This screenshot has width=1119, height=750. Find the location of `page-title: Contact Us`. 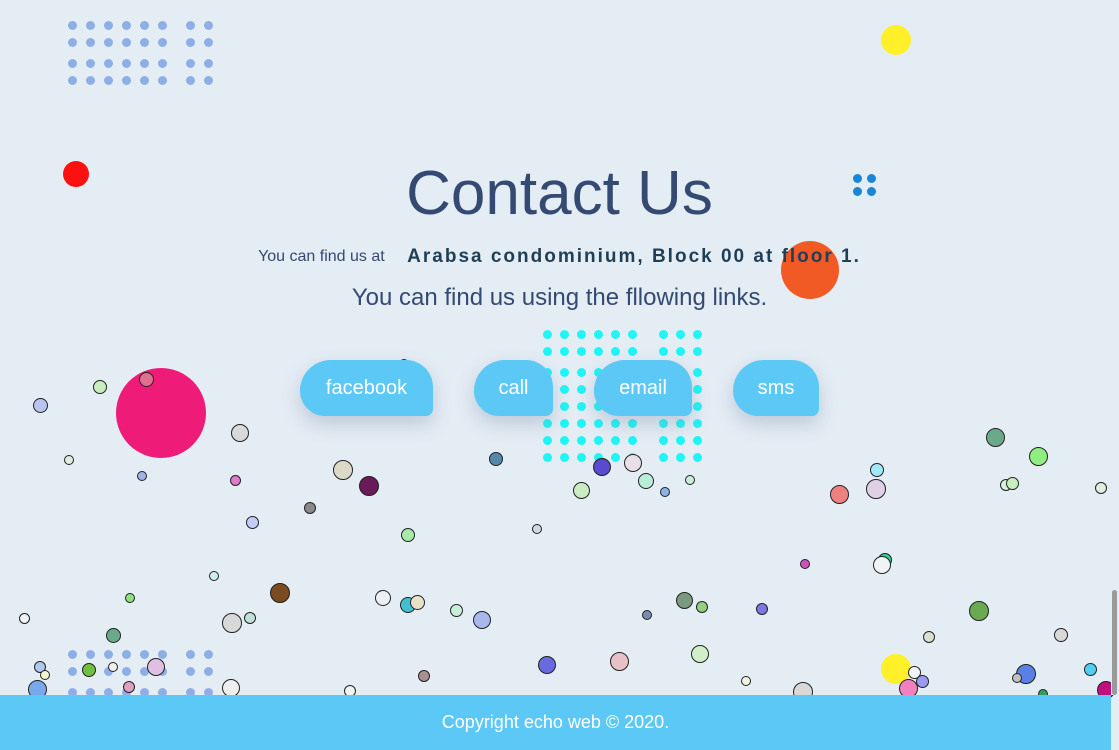

page-title: Contact Us is located at coordinates (559, 193).